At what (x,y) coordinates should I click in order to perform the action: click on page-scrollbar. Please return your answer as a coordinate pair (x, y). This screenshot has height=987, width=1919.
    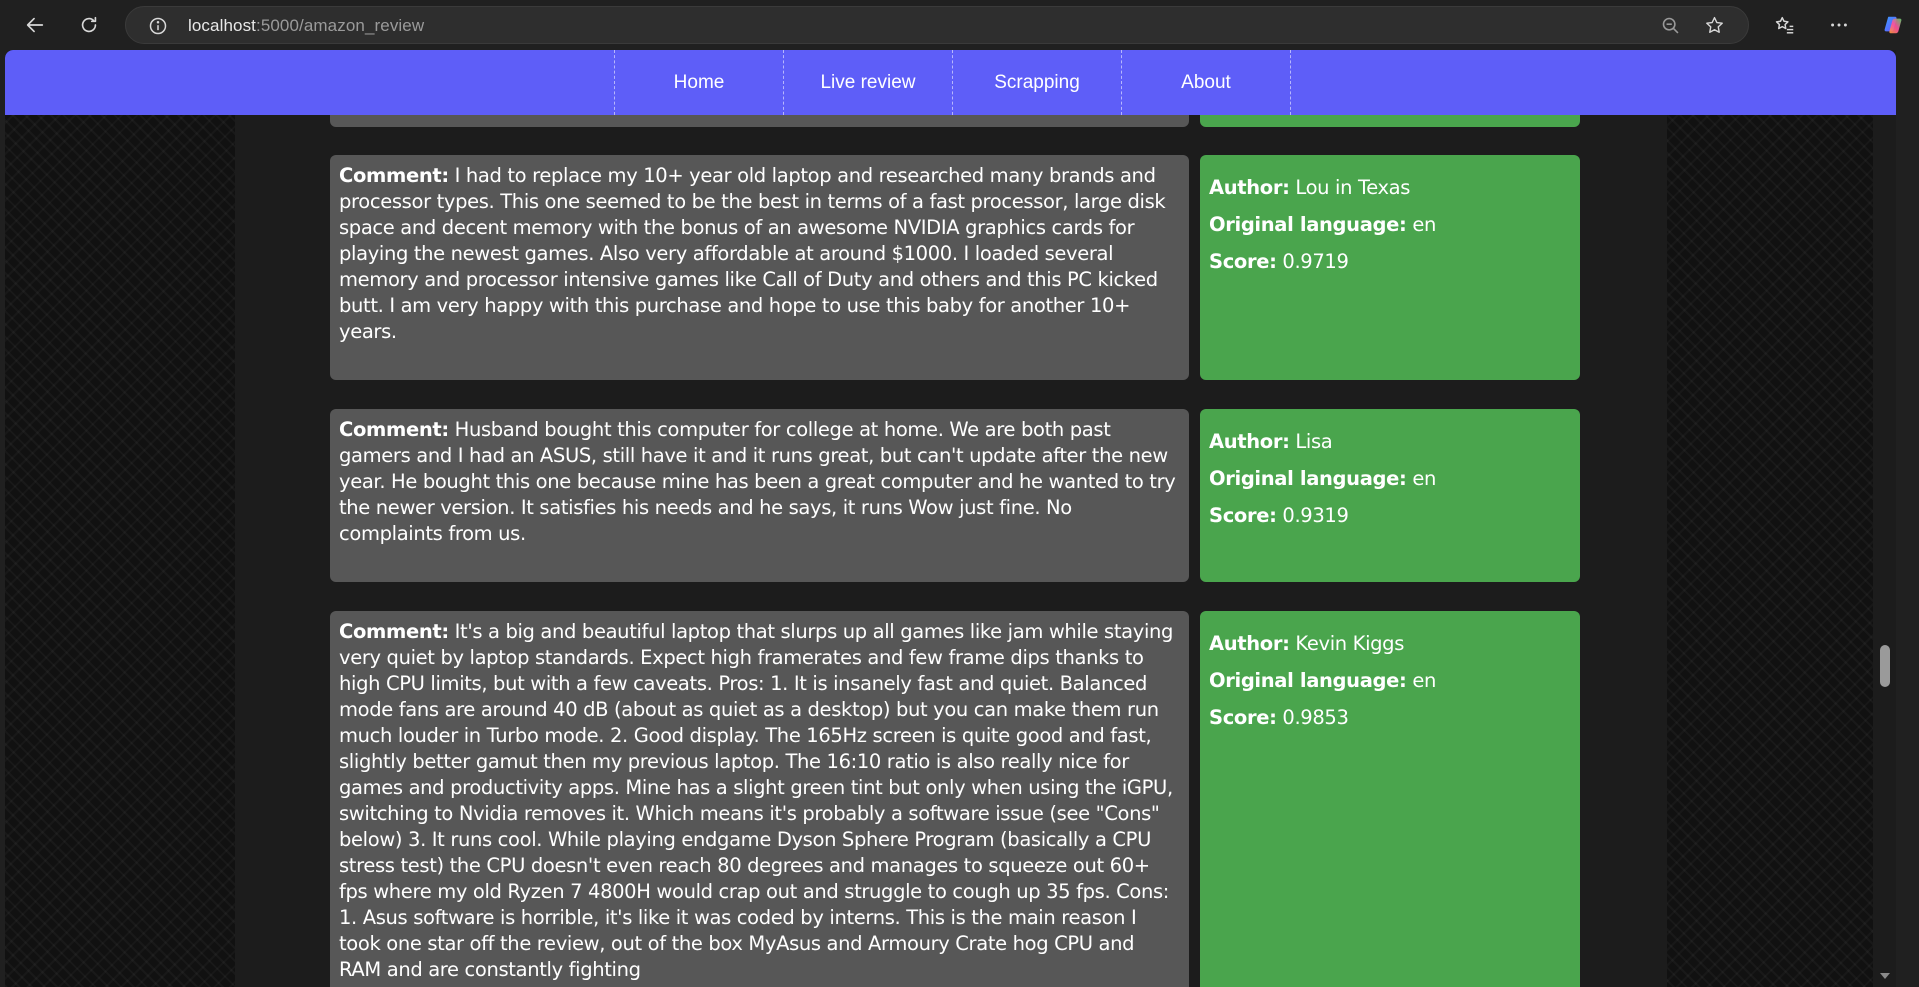
    Looking at the image, I should click on (1884, 518).